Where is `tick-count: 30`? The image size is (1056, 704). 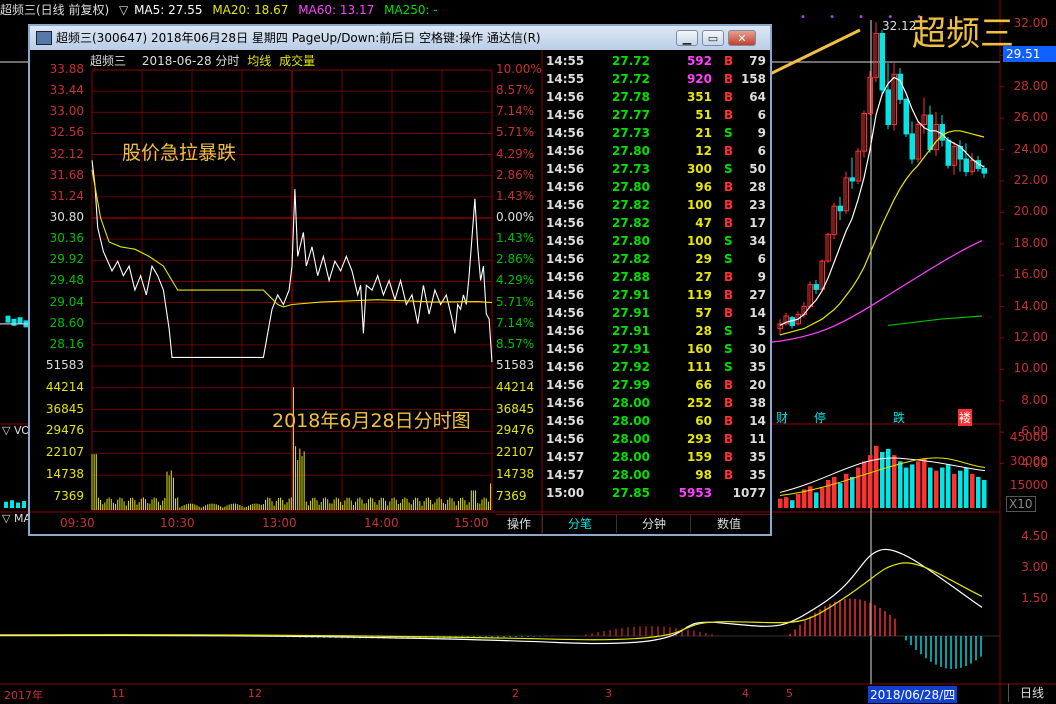 tick-count: 30 is located at coordinates (757, 349).